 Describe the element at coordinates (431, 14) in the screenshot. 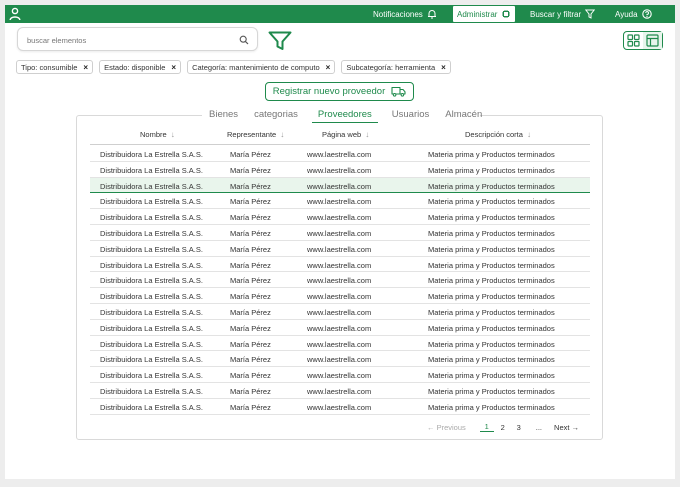

I see `bell-icon` at that location.